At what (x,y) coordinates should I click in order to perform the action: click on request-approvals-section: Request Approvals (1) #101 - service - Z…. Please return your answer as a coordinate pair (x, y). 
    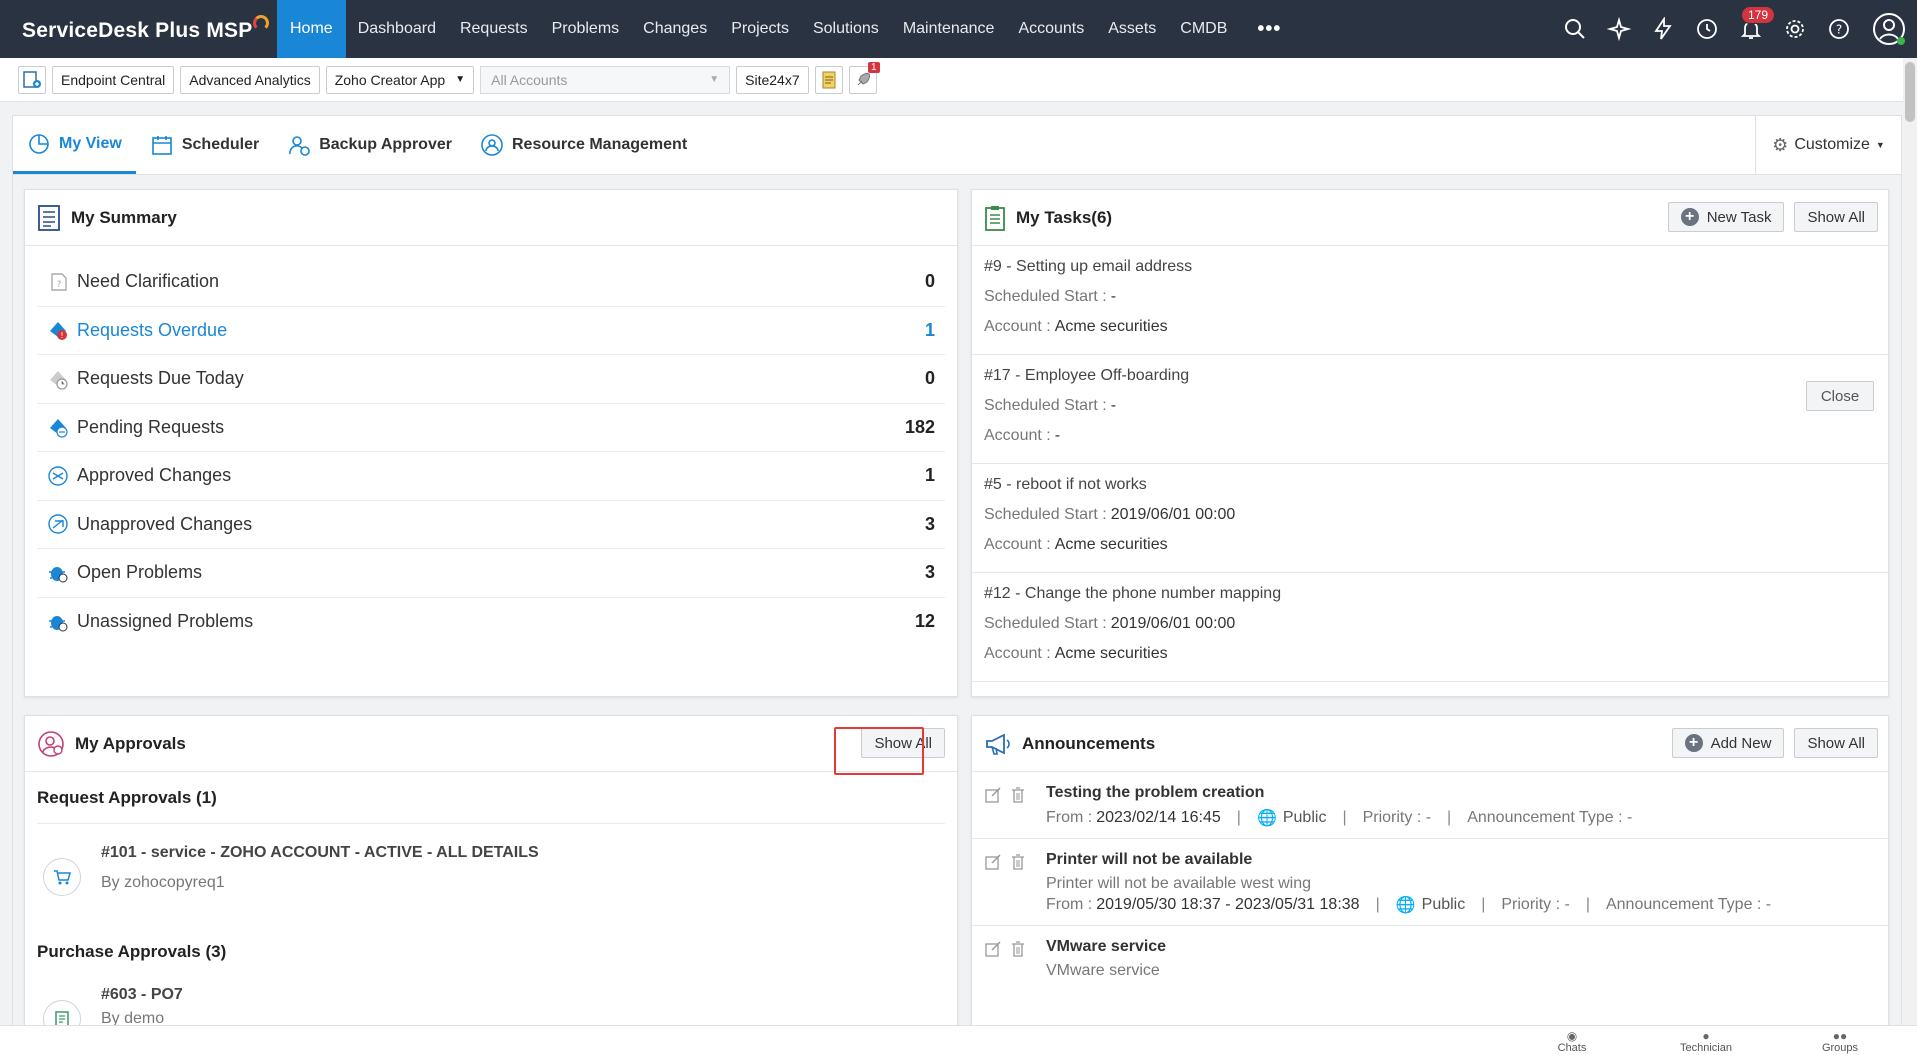
    Looking at the image, I should click on (491, 913).